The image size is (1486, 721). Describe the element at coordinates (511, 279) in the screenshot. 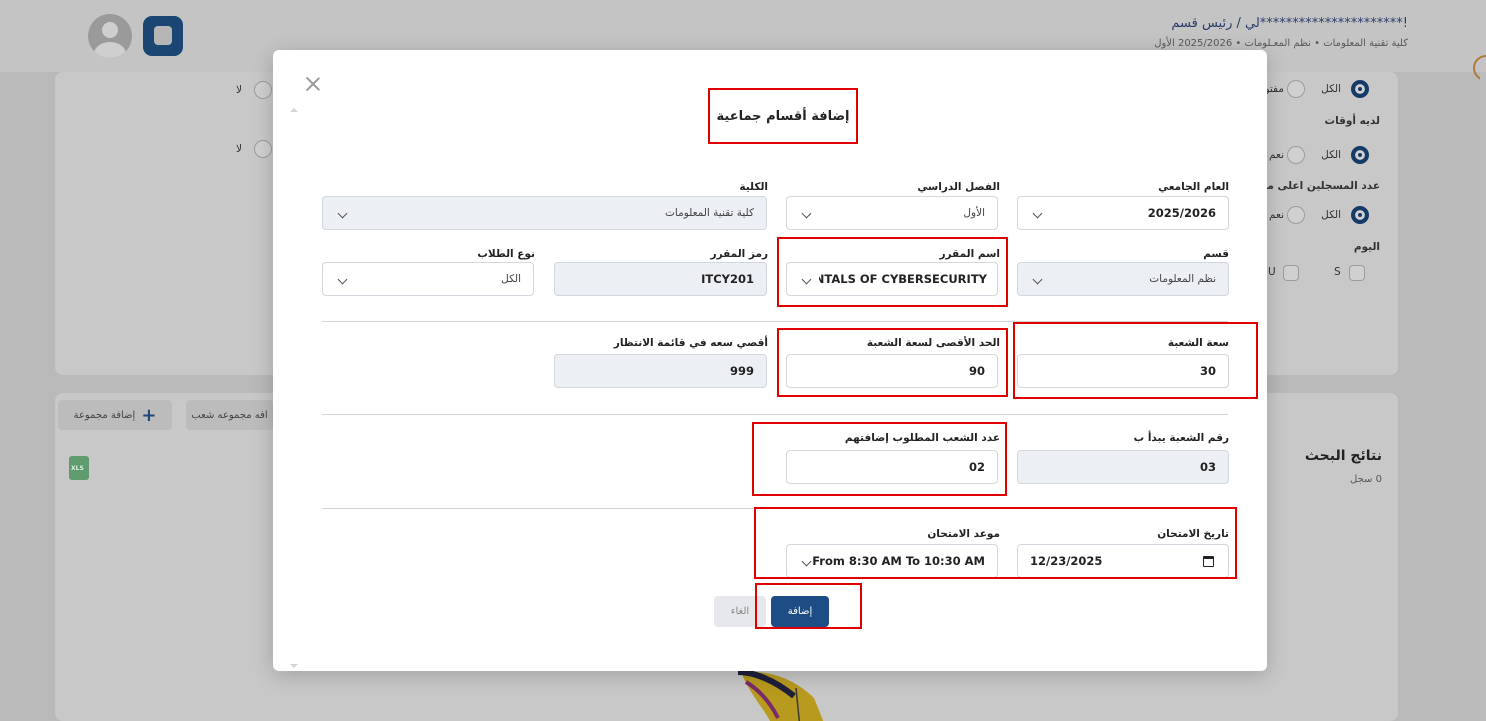

I see `student-type-value: الكل` at that location.